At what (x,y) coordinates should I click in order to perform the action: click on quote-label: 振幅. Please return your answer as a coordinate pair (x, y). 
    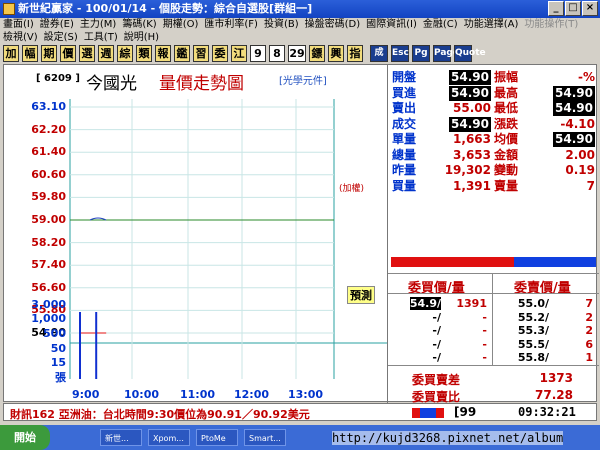
    Looking at the image, I should click on (506, 77).